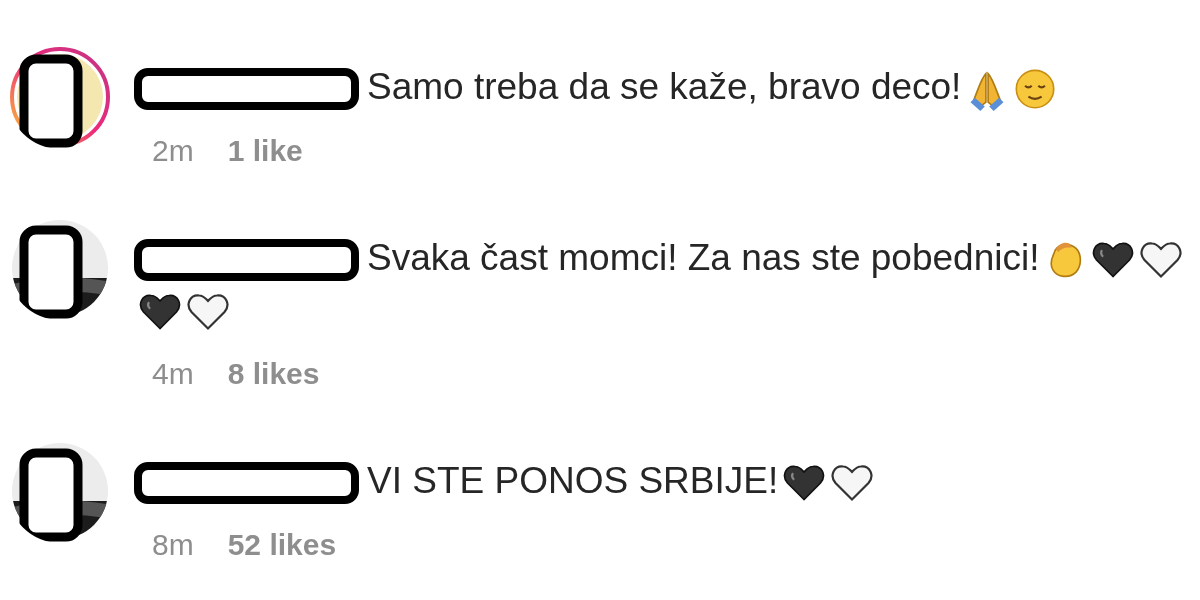 This screenshot has width=1200, height=600. Describe the element at coordinates (173, 374) in the screenshot. I see `comment-time: 4m` at that location.